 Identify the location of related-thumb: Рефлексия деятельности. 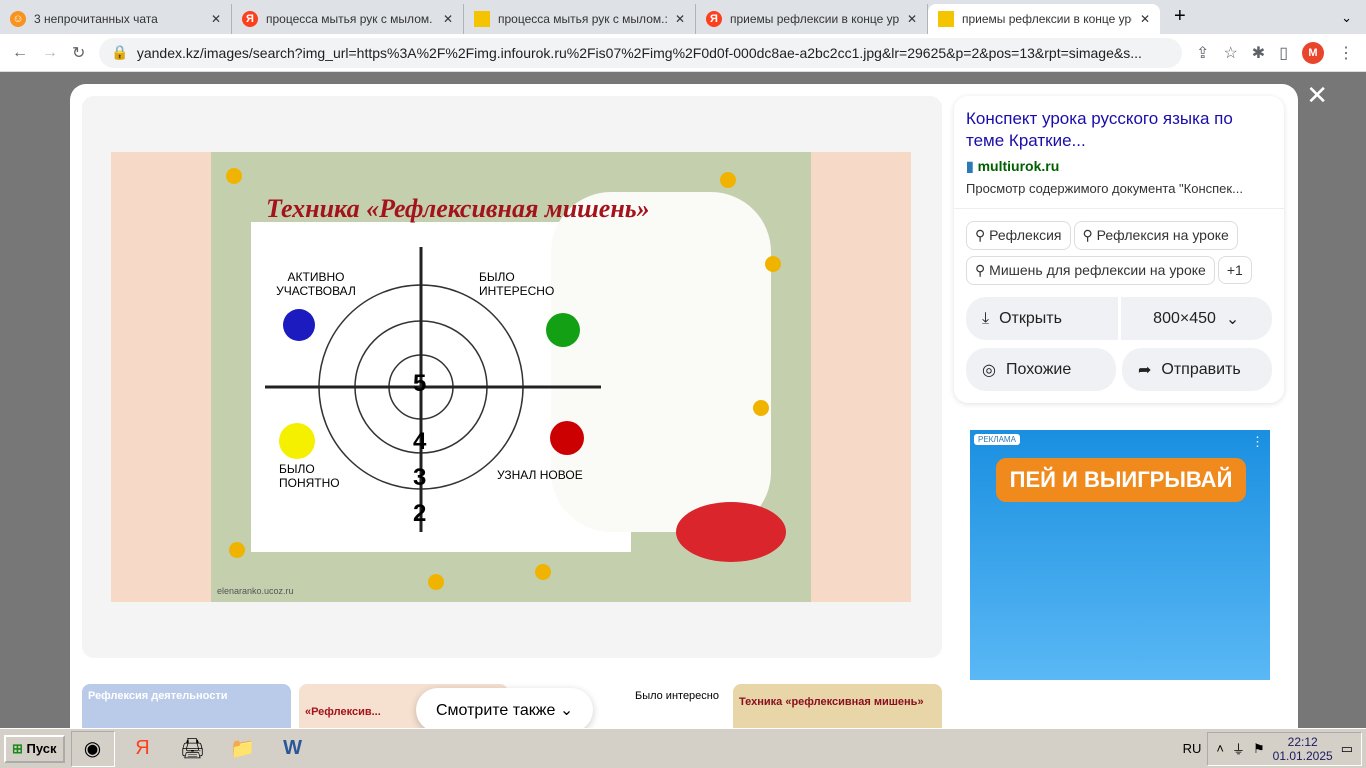
(186, 706).